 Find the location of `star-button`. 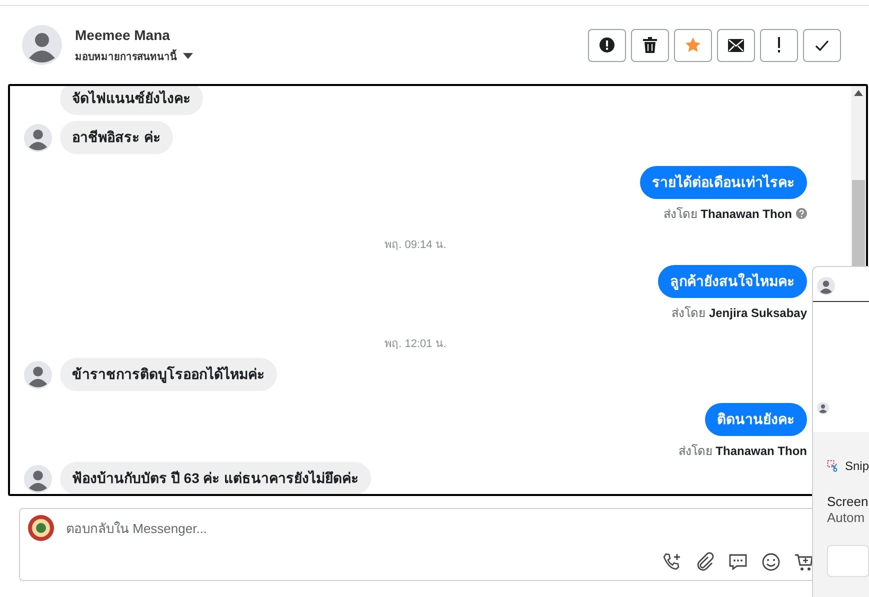

star-button is located at coordinates (693, 45).